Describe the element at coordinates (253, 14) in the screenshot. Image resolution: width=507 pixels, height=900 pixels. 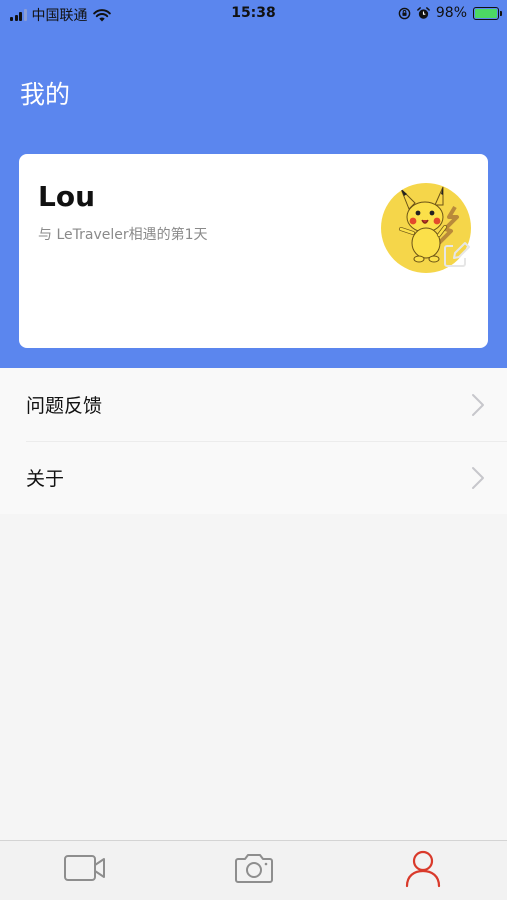
I see `status-bar: 中国联通 15:38 98%` at that location.